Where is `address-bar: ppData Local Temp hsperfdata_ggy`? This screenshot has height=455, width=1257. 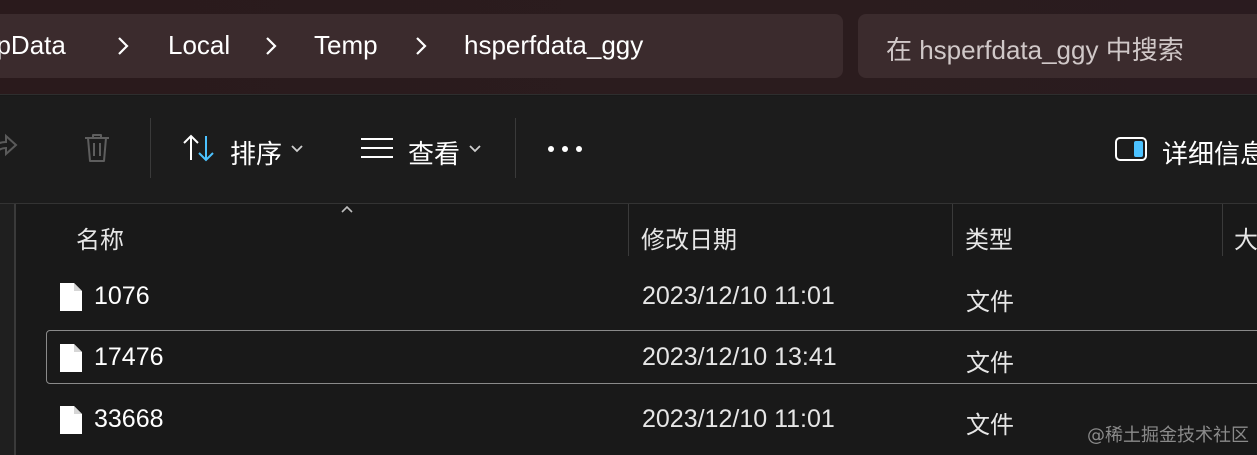 address-bar: ppData Local Temp hsperfdata_ggy is located at coordinates (421, 46).